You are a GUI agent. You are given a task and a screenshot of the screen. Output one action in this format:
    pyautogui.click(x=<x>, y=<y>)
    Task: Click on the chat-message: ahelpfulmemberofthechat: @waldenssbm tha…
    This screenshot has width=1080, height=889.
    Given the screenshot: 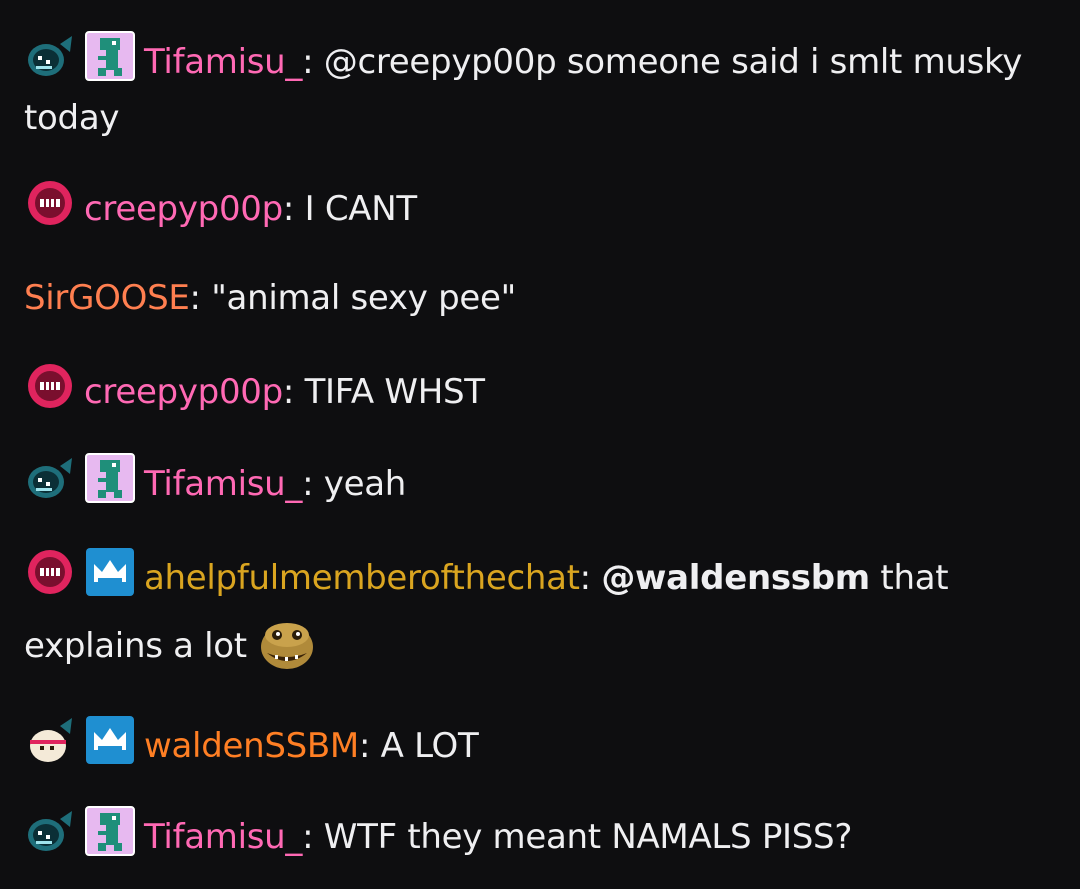 What is the action you would take?
    pyautogui.click(x=539, y=612)
    